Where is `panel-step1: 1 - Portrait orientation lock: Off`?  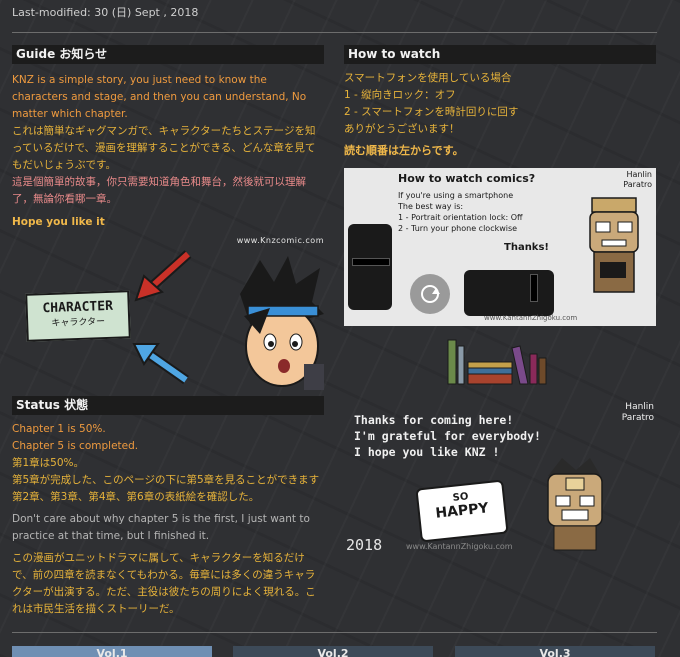
panel-step1: 1 - Portrait orientation lock: Off is located at coordinates (460, 217).